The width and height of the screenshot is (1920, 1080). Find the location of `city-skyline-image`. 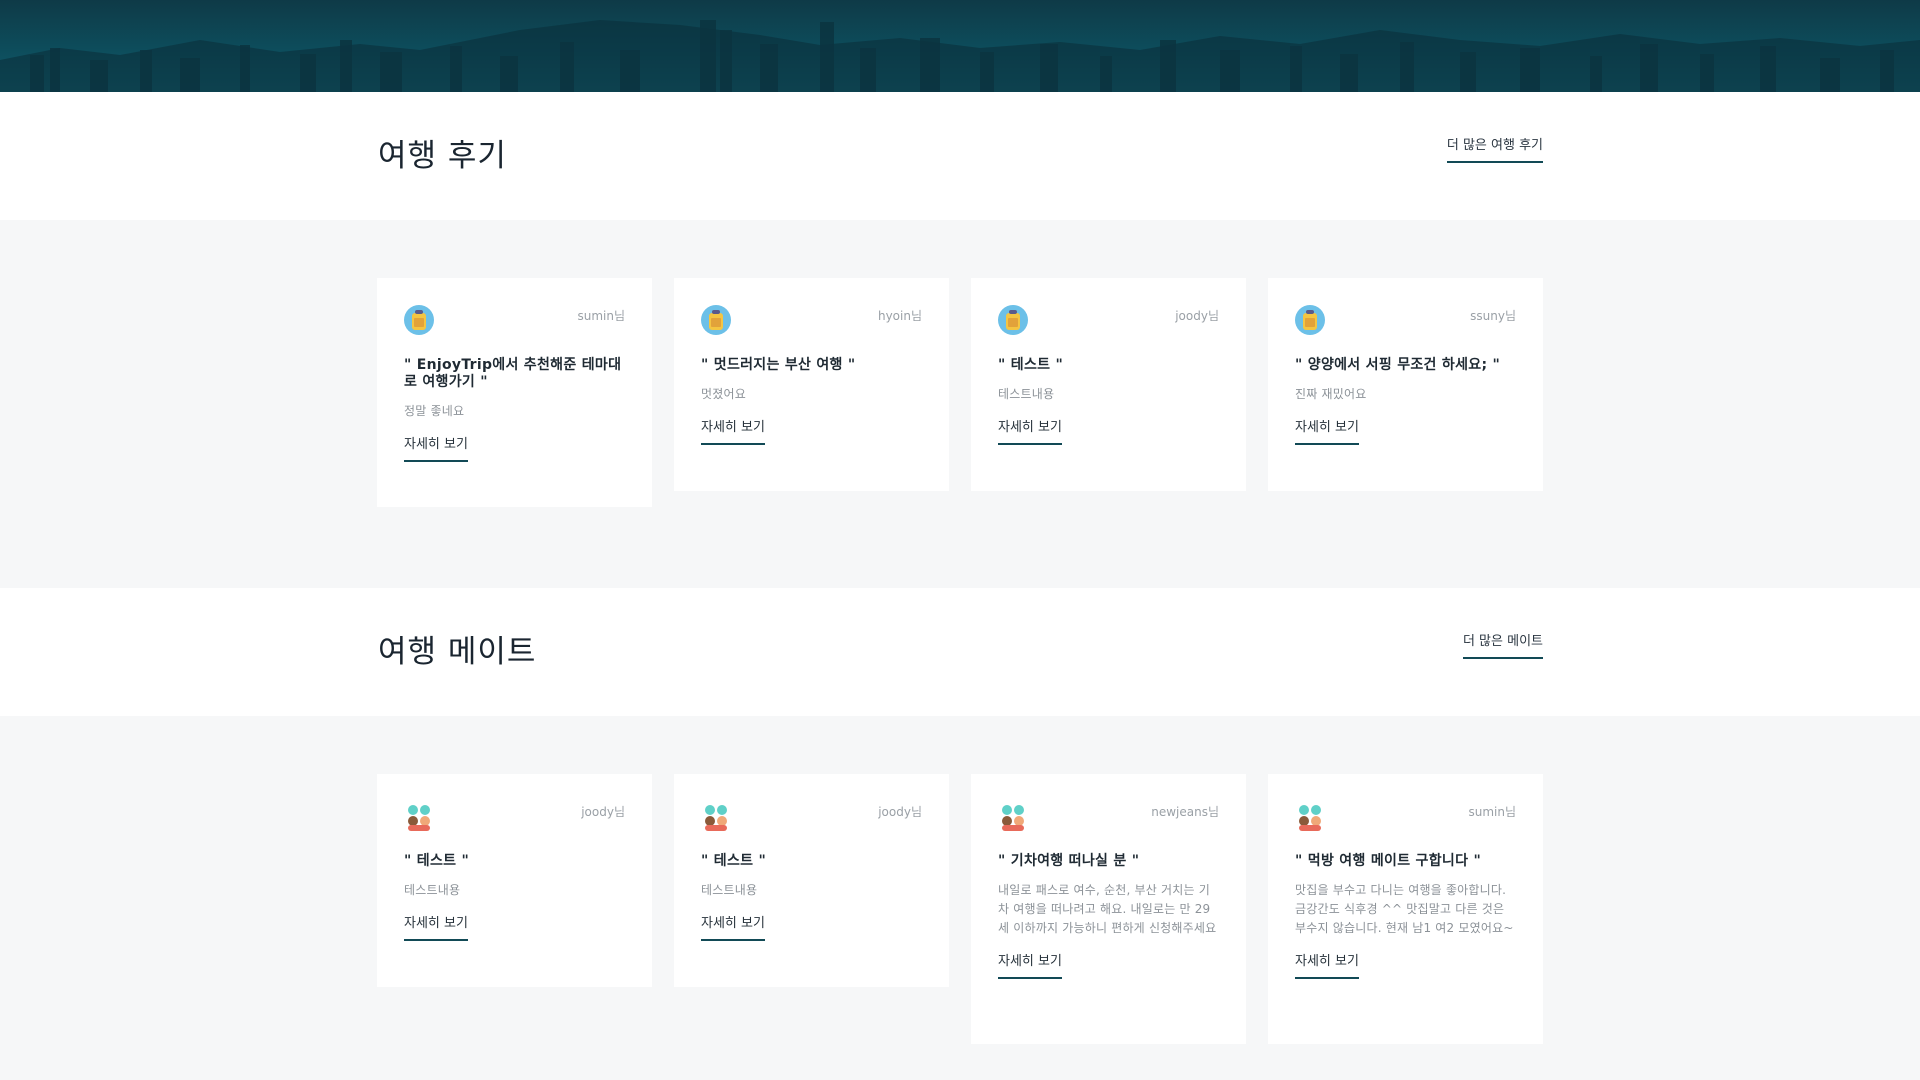

city-skyline-image is located at coordinates (960, 56).